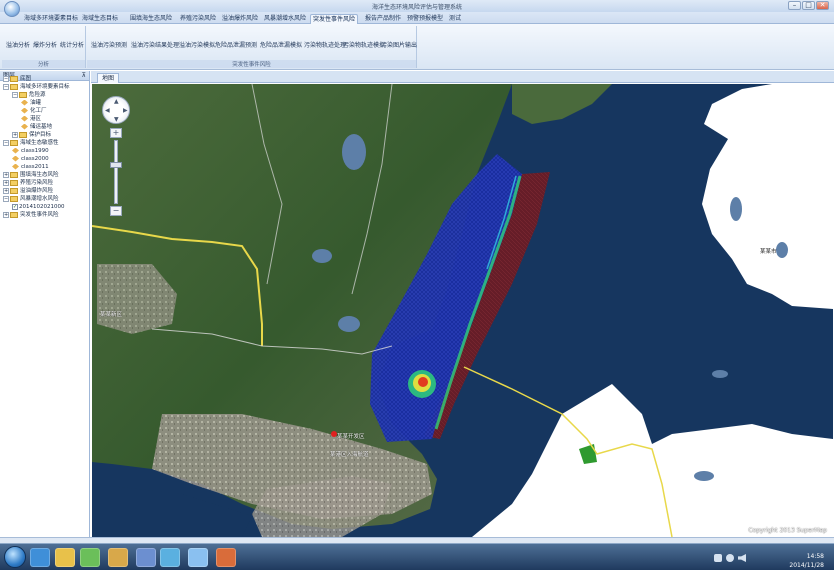 The width and height of the screenshot is (834, 570). What do you see at coordinates (281, 44) in the screenshot?
I see `hazard-leak-simulate-button: 危险品泄漏模拟` at bounding box center [281, 44].